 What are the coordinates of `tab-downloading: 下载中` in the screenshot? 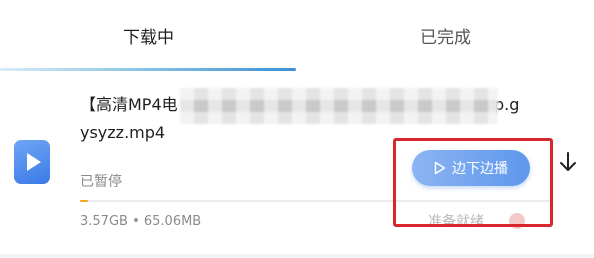 It's located at (148, 35).